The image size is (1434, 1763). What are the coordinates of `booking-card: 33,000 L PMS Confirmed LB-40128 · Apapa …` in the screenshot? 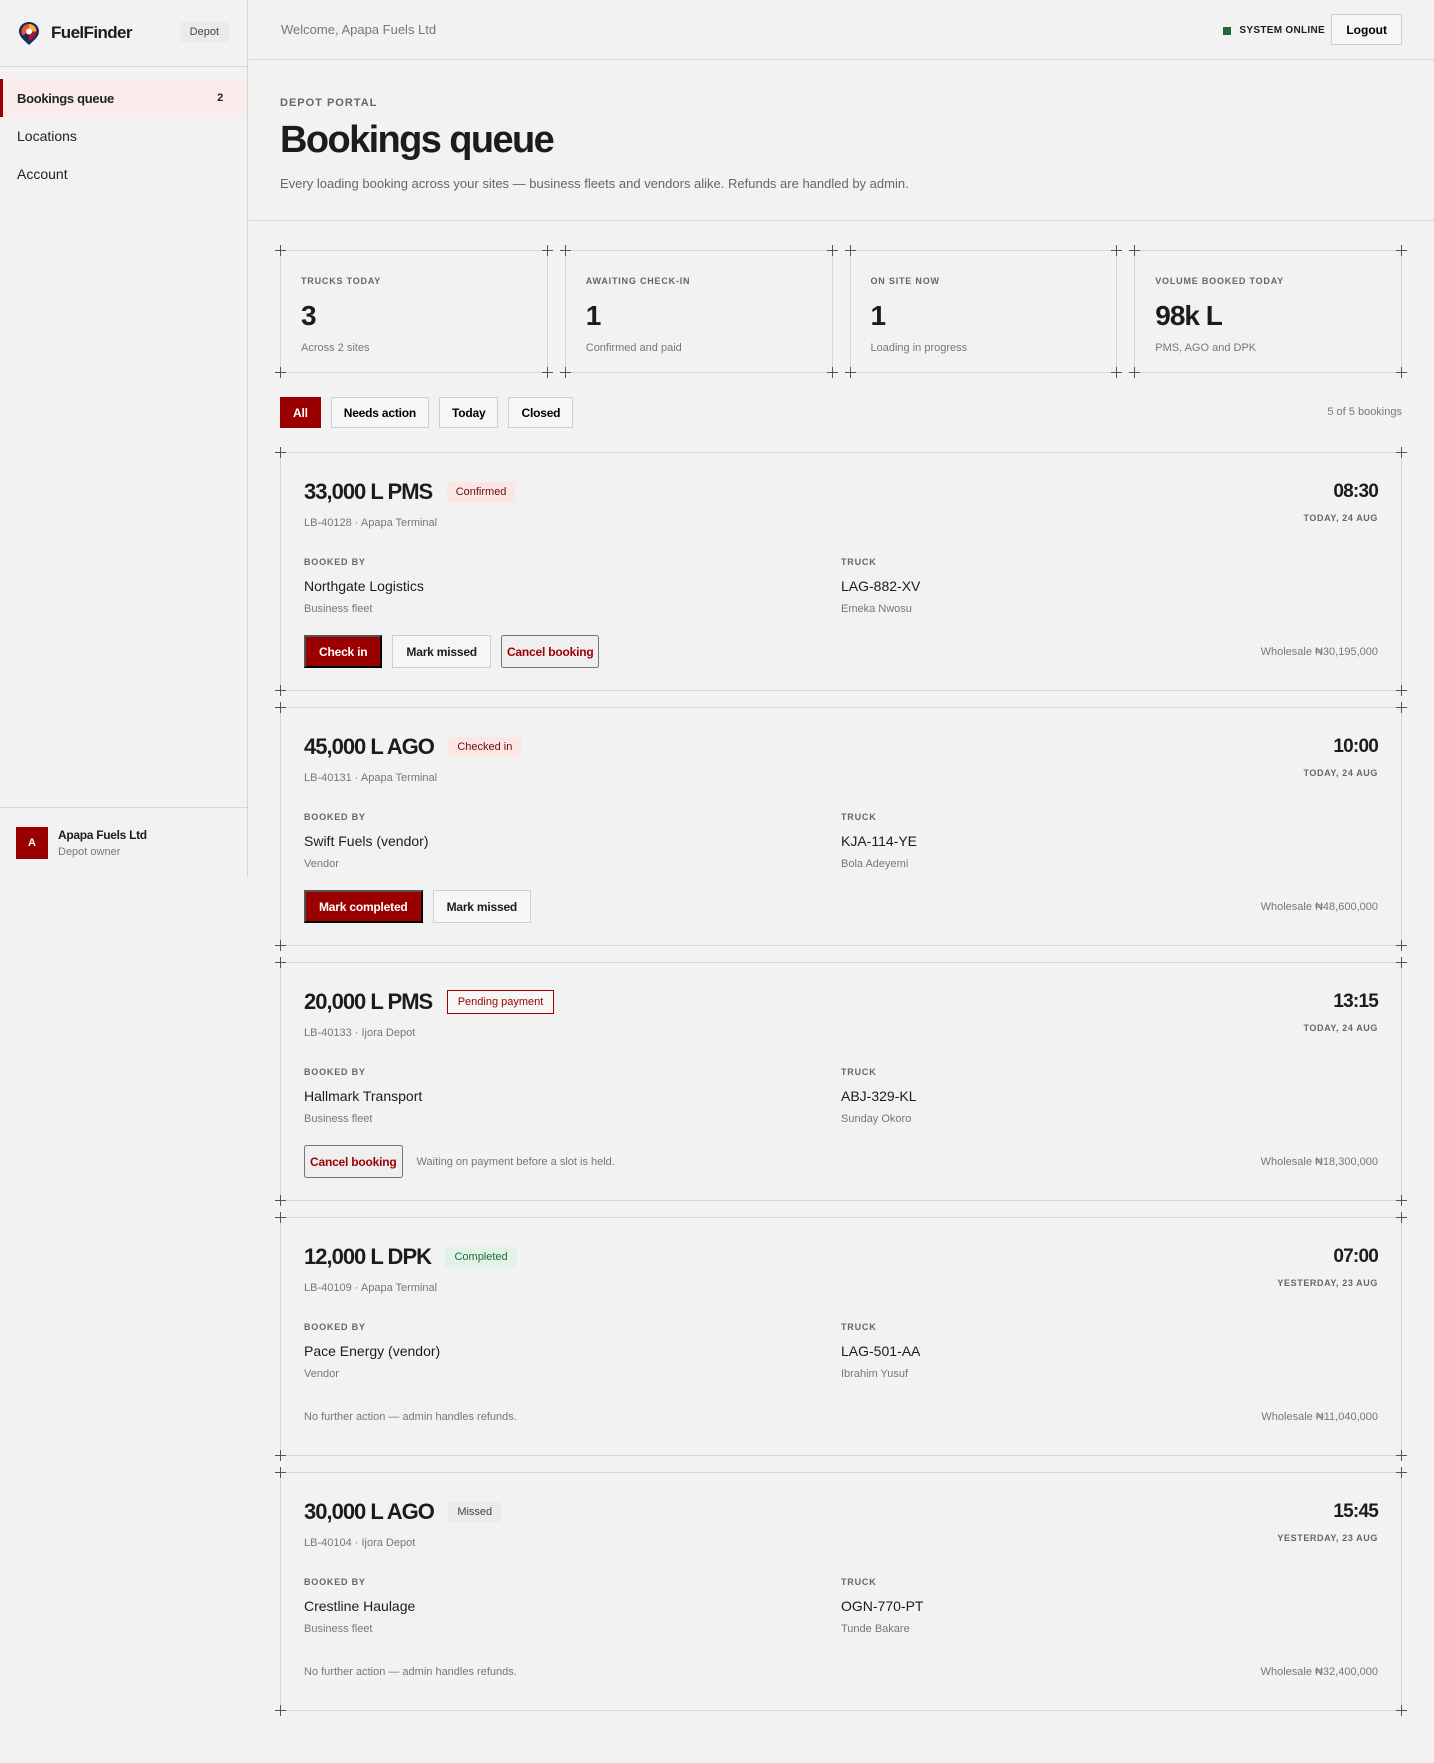 It's located at (841, 571).